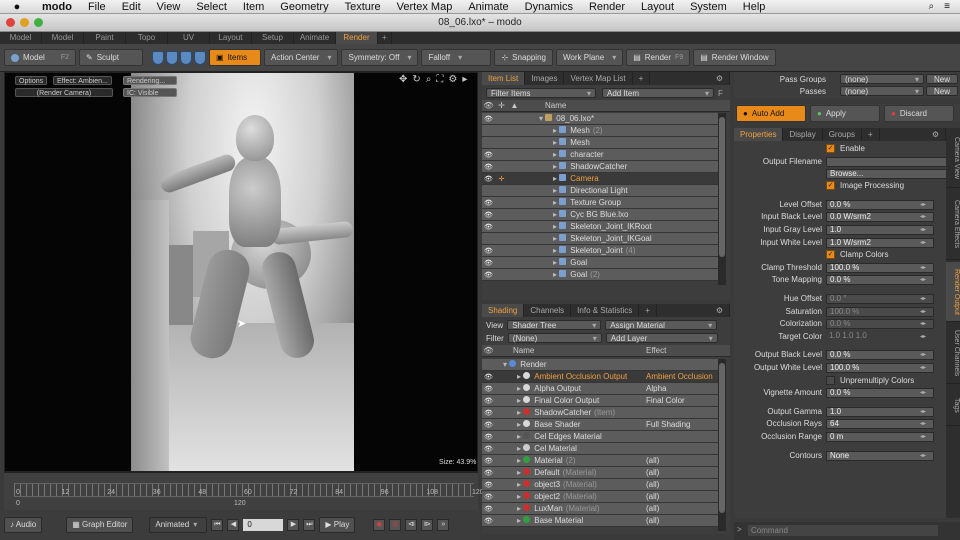 This screenshot has height=540, width=960. What do you see at coordinates (233, 525) in the screenshot?
I see `prev-key-icon: ◀` at bounding box center [233, 525].